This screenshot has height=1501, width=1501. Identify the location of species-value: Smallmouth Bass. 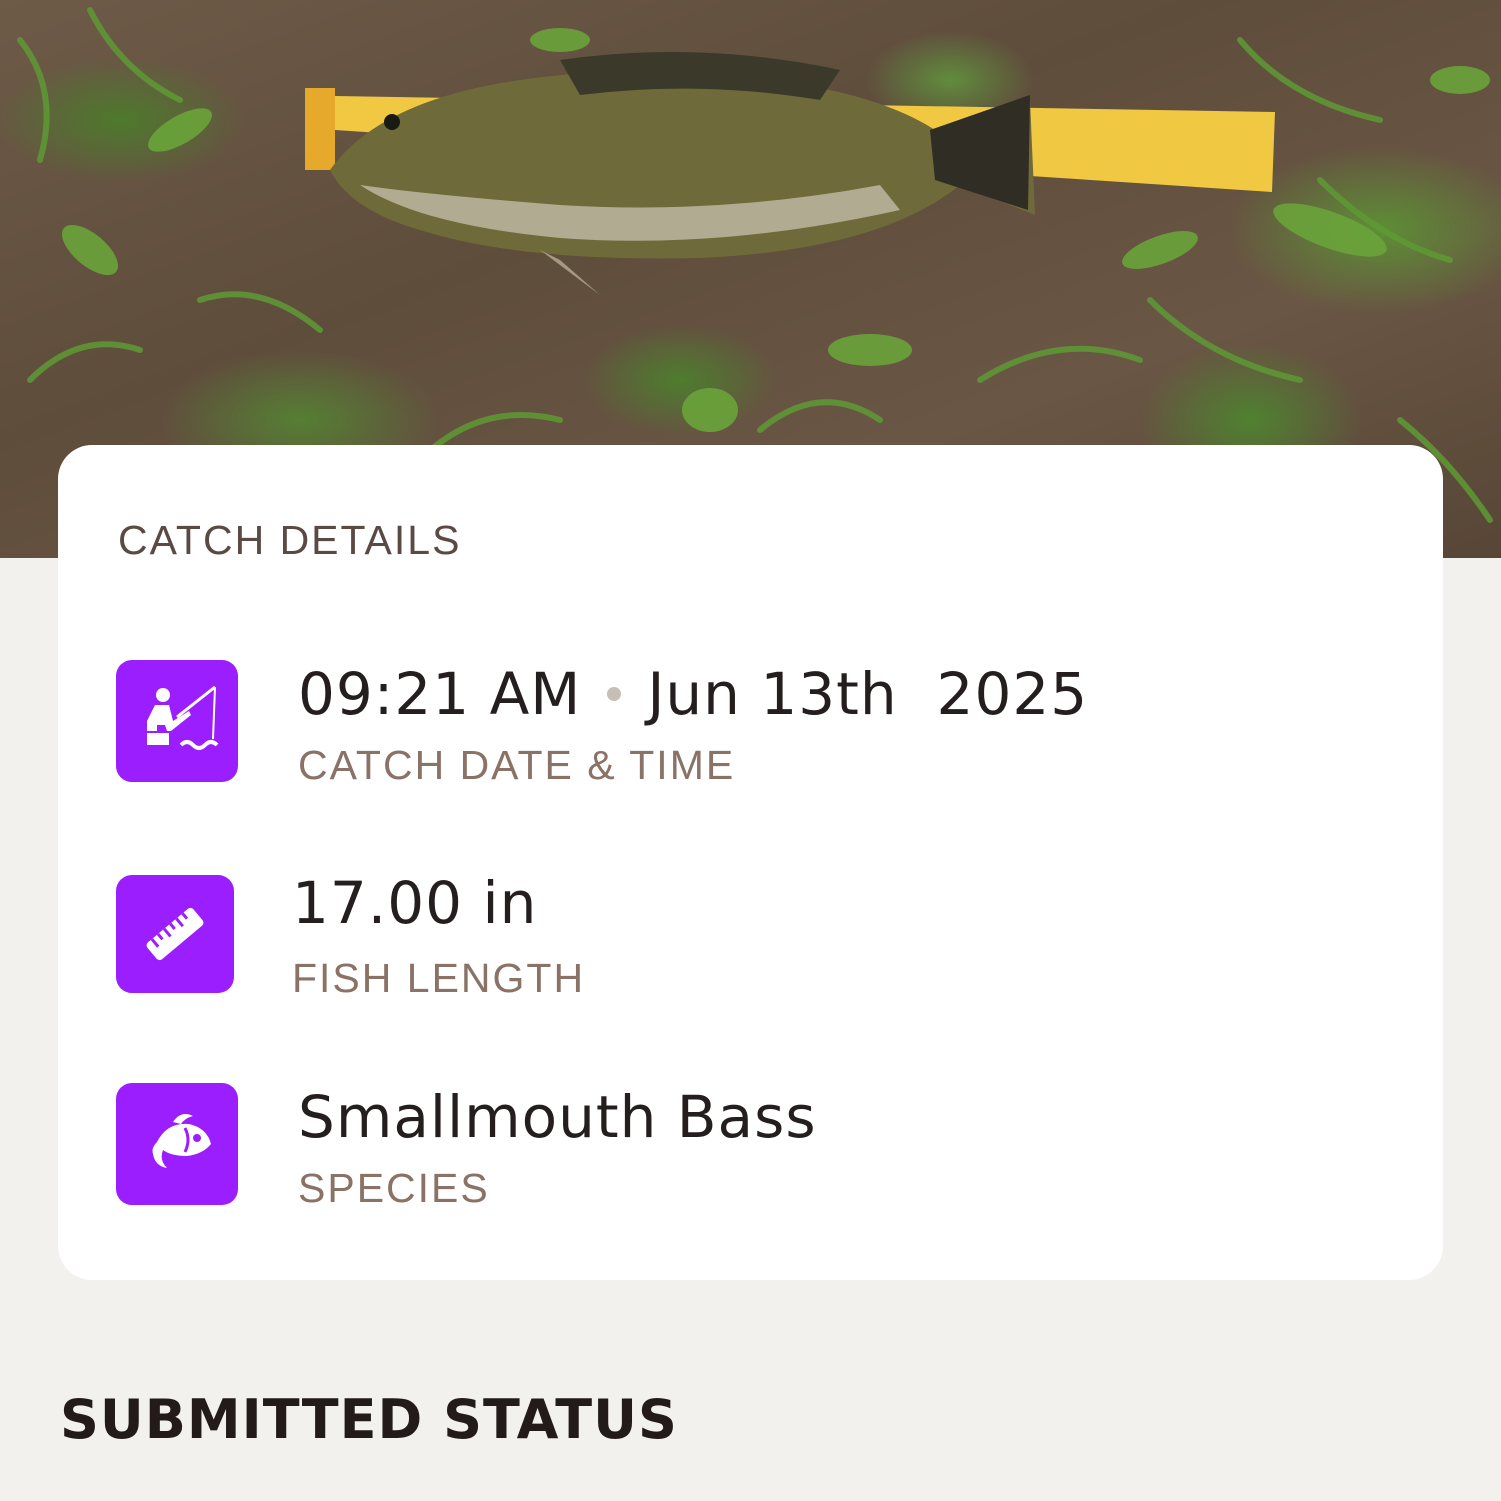
(557, 1117).